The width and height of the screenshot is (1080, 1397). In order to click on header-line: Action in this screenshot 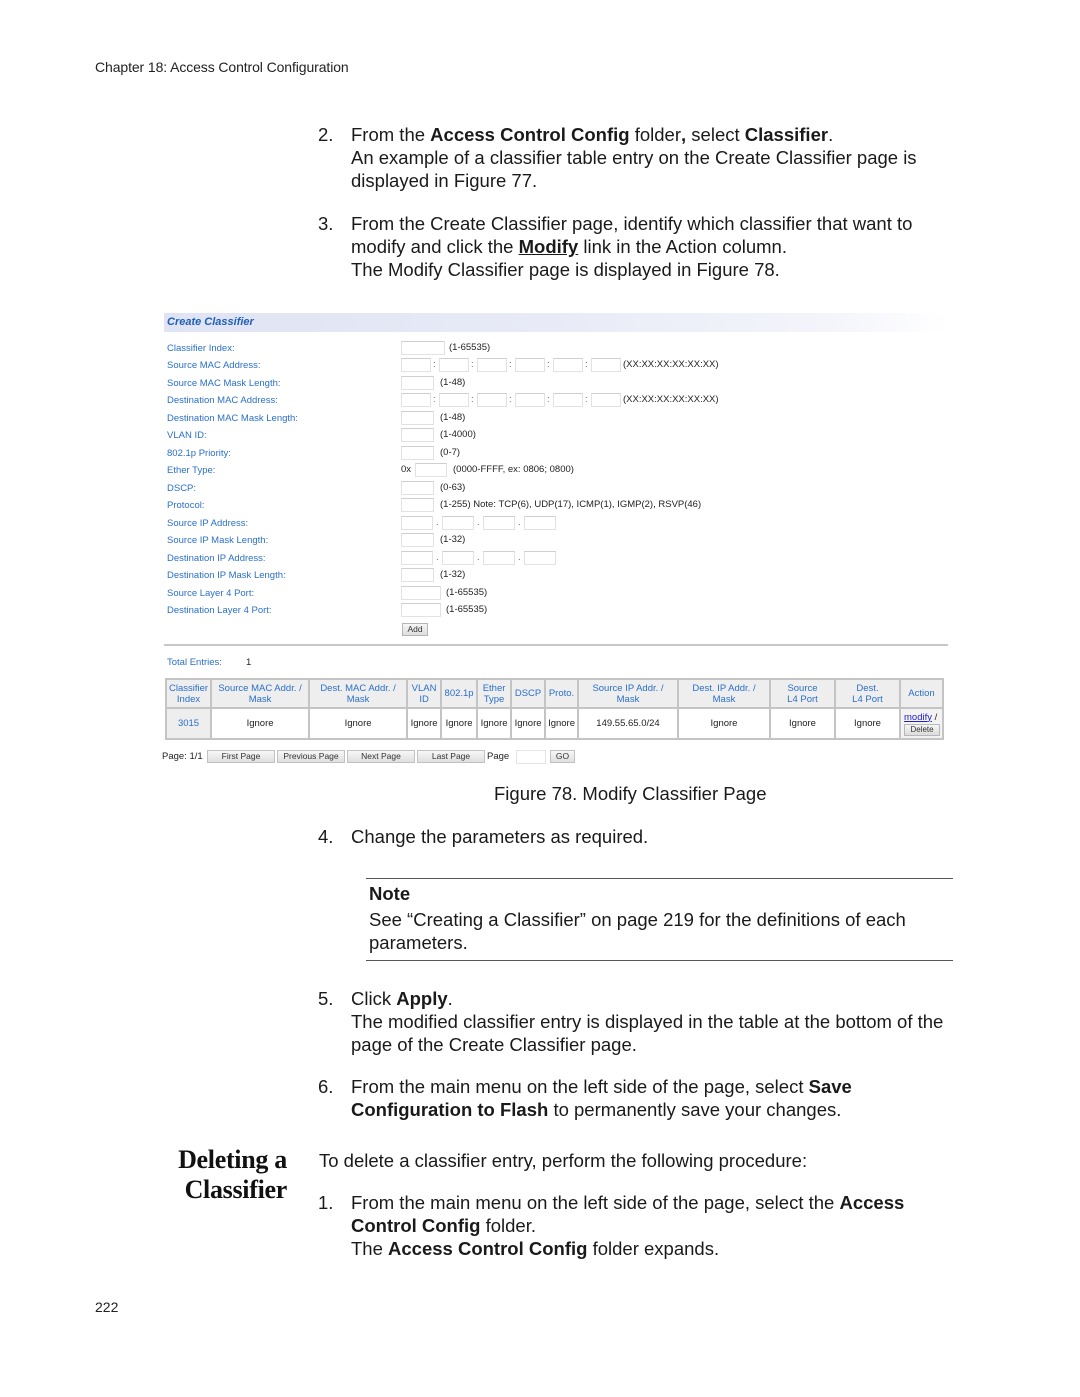, I will do `click(921, 693)`.